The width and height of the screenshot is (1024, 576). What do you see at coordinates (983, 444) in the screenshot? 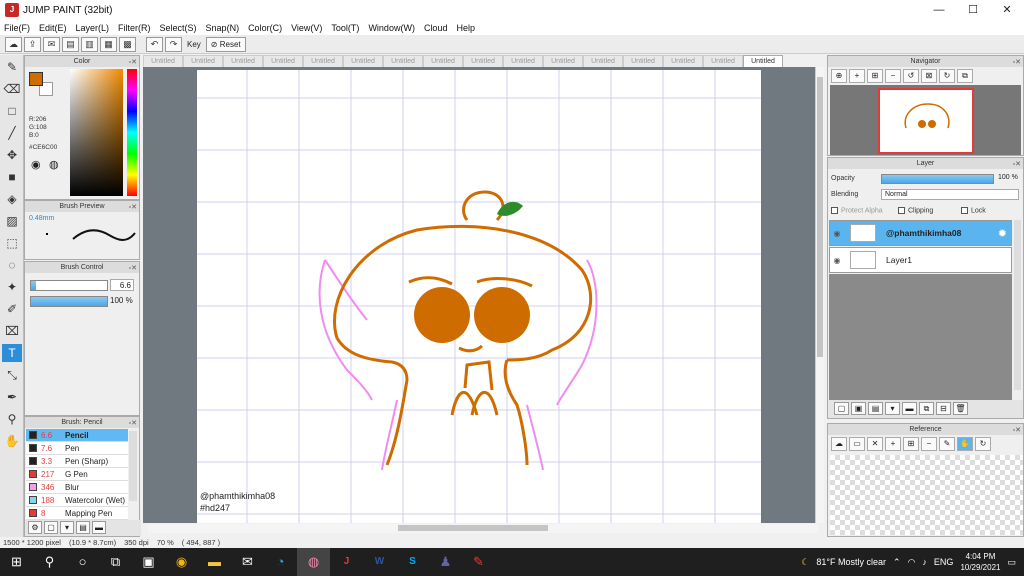
I see `reference-rotate-icon: ↻` at bounding box center [983, 444].